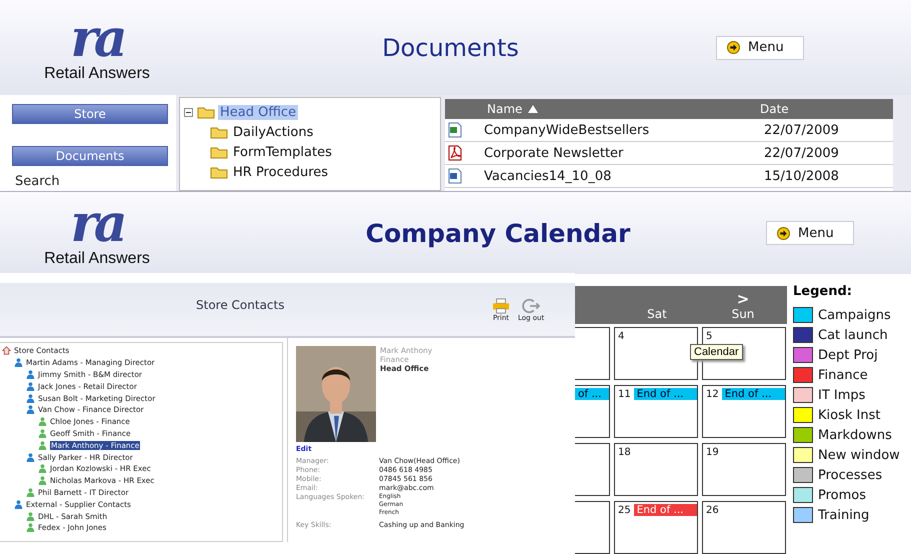 The image size is (911, 554). I want to click on window-title: Company Calendar, so click(498, 233).